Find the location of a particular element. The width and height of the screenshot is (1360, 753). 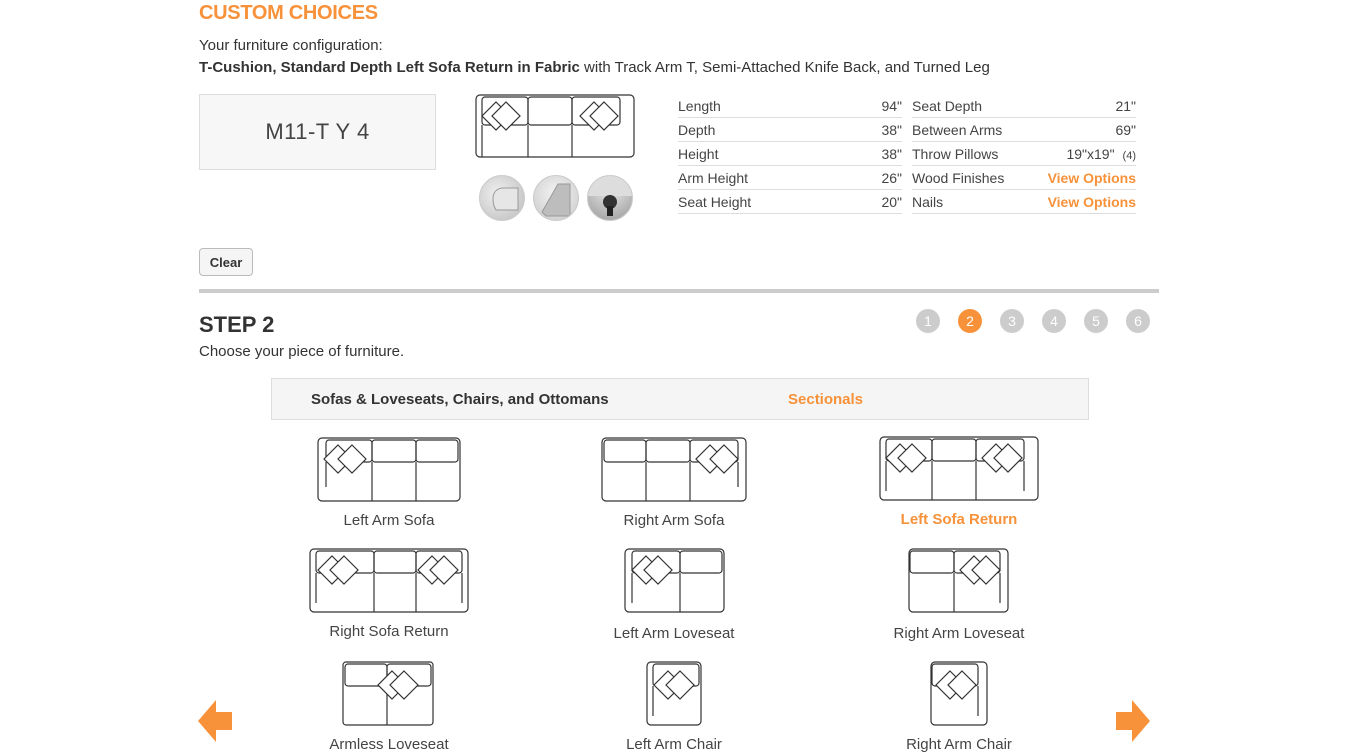

spec-value: 21" is located at coordinates (1125, 106).